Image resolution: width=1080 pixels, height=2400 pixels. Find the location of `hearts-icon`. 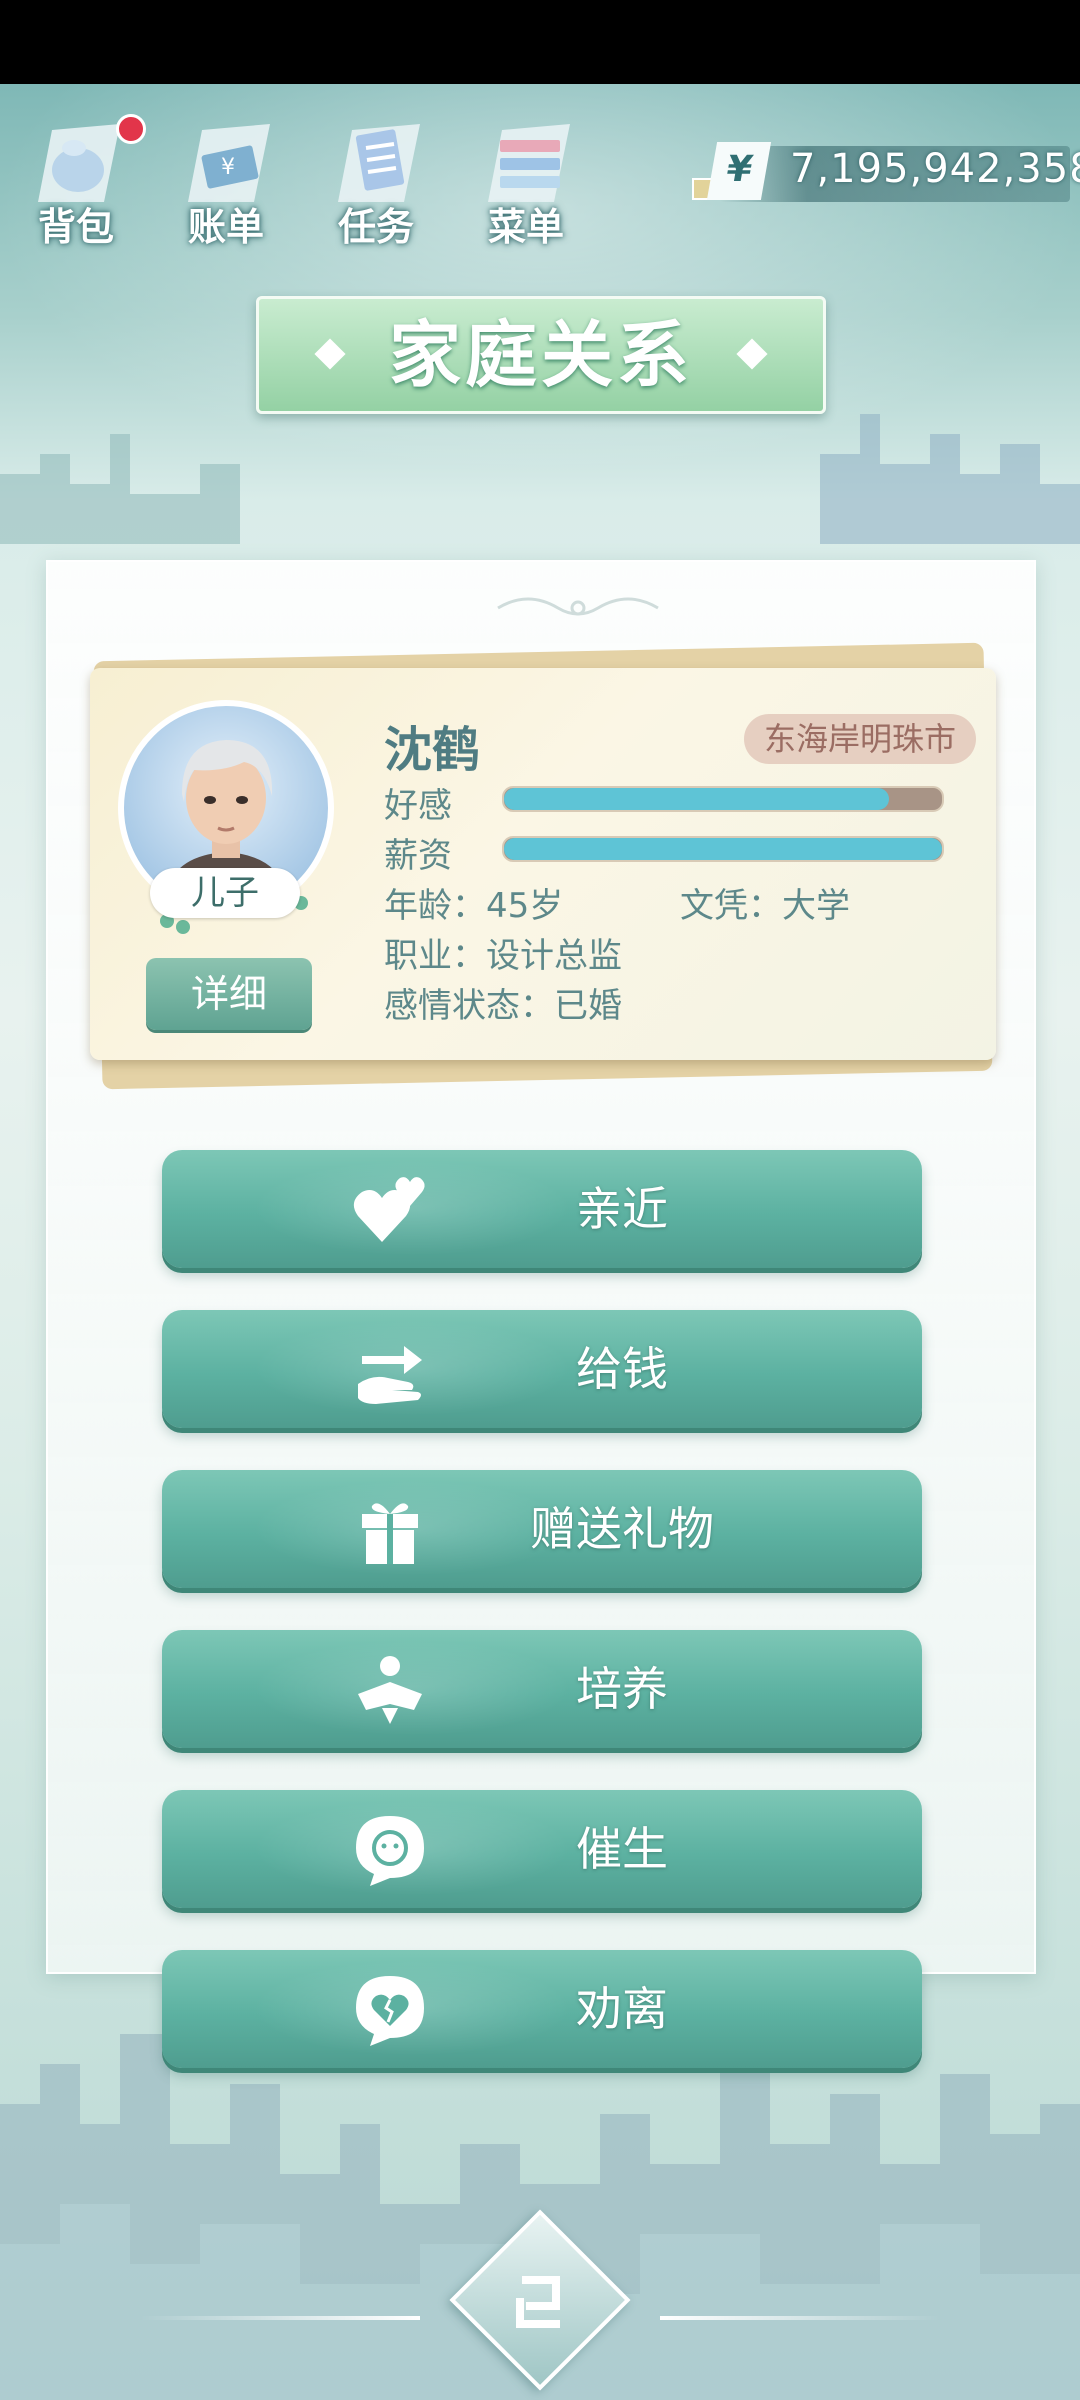

hearts-icon is located at coordinates (389, 1209).